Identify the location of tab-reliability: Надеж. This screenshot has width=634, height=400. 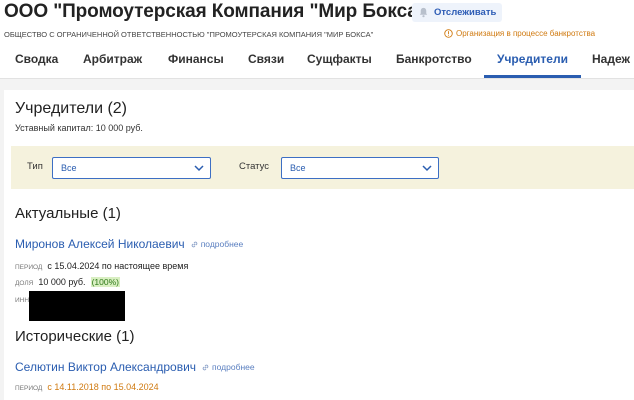
(611, 59).